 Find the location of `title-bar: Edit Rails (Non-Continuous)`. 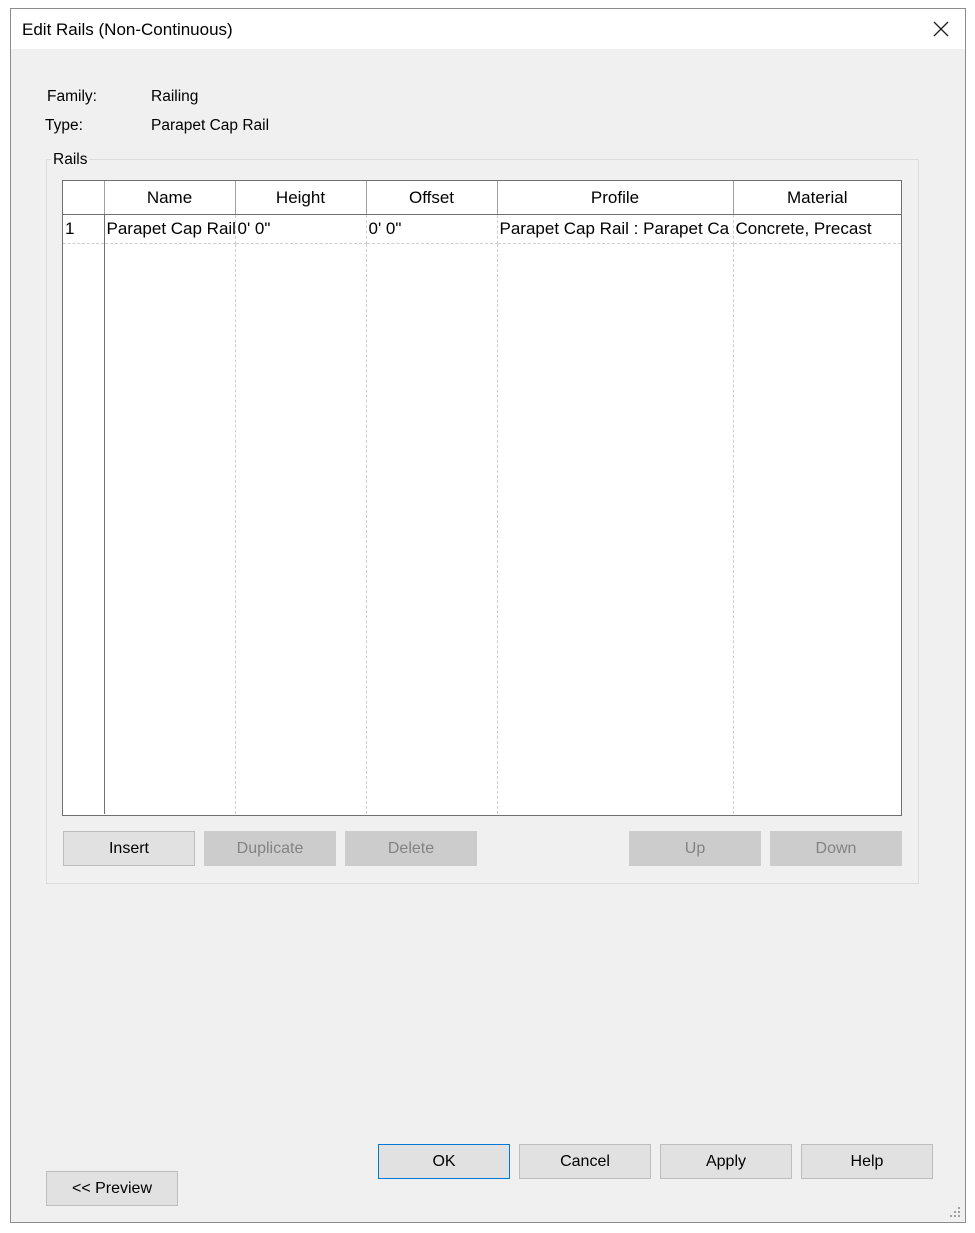

title-bar: Edit Rails (Non-Continuous) is located at coordinates (488, 29).